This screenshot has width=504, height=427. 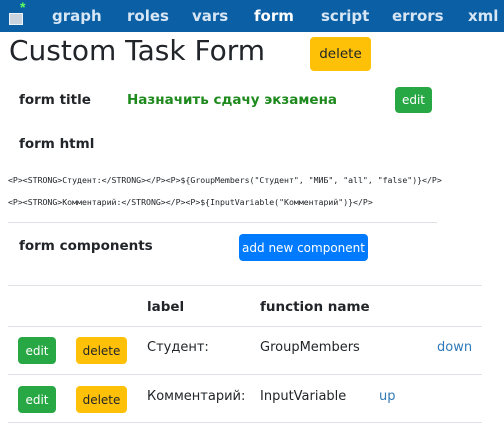 What do you see at coordinates (418, 16) in the screenshot?
I see `tab-errors: errors` at bounding box center [418, 16].